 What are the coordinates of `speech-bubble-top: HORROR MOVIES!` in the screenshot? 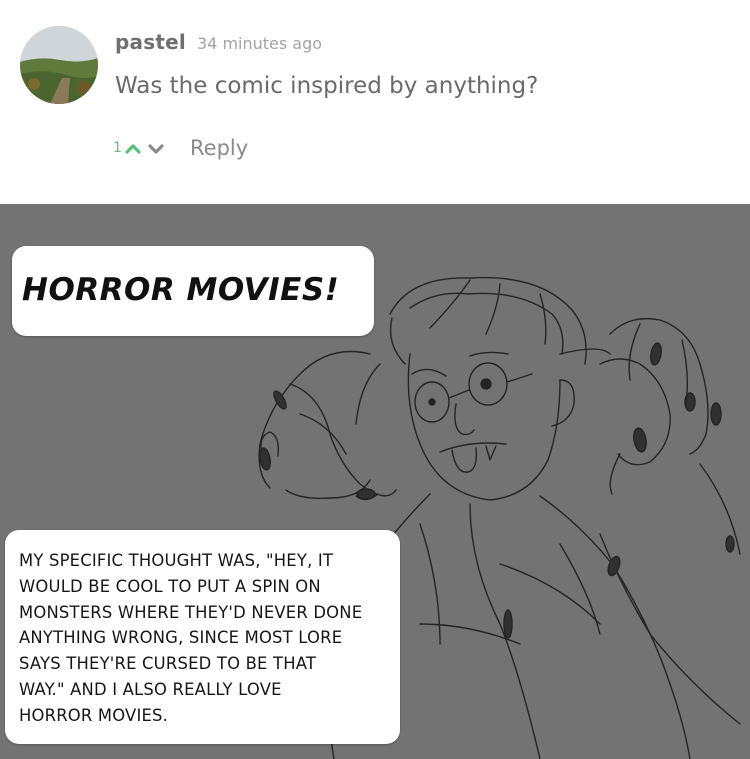 It's located at (193, 291).